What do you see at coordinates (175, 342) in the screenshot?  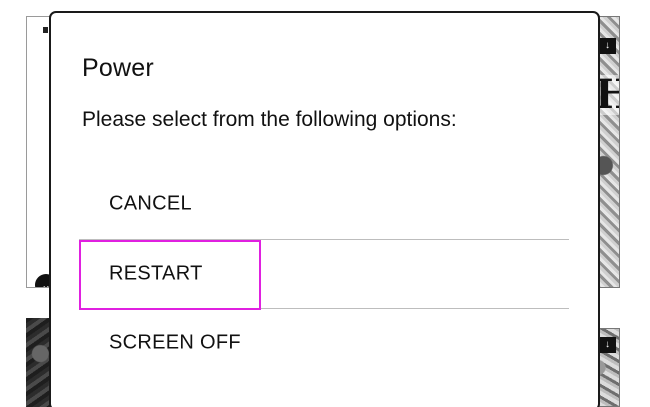 I see `screen-off-label: SCREEN OFF` at bounding box center [175, 342].